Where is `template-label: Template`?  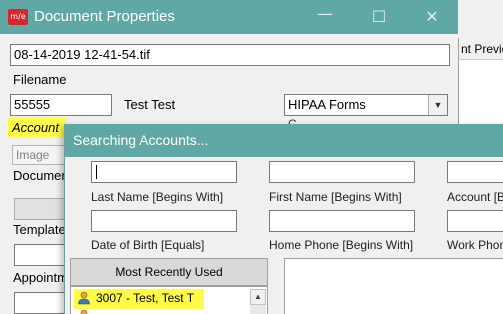 template-label: Template is located at coordinates (39, 229).